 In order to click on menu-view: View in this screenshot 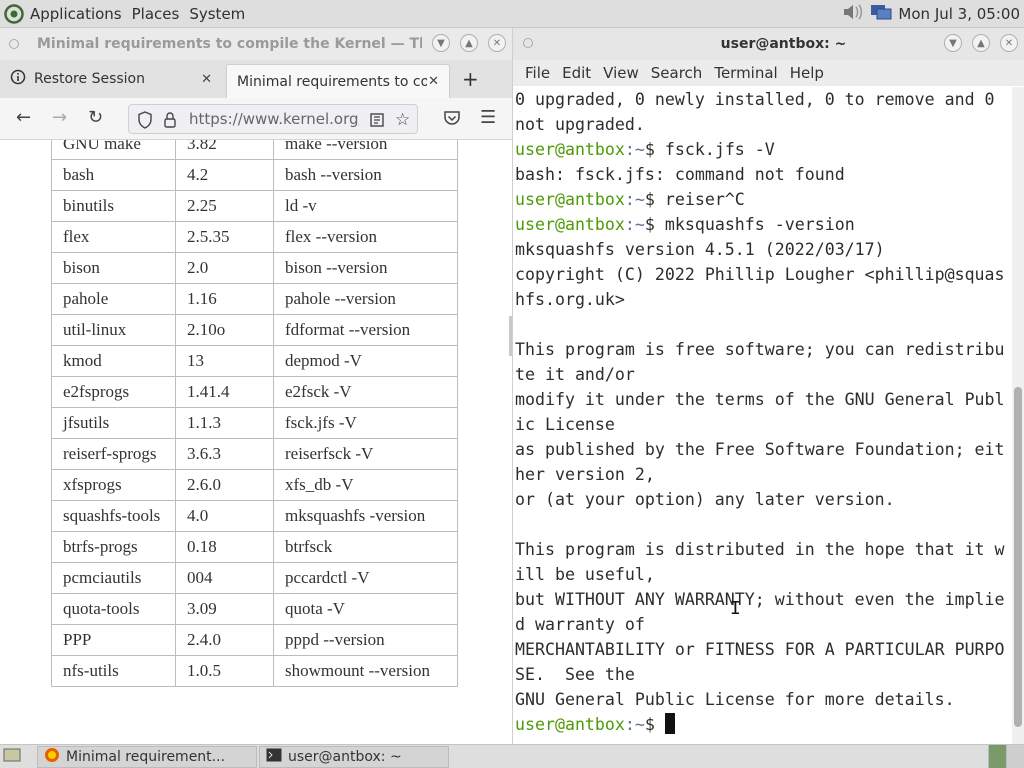, I will do `click(621, 73)`.